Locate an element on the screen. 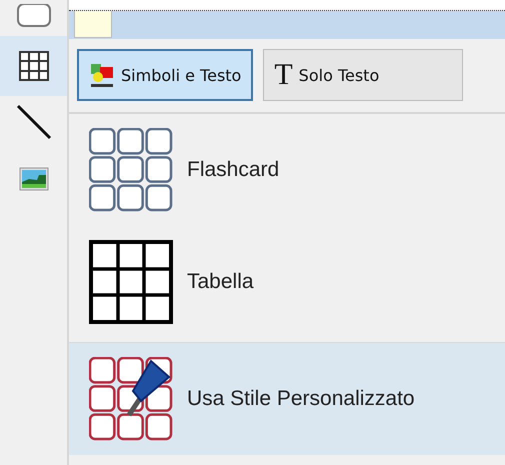 The height and width of the screenshot is (465, 505). line-icon is located at coordinates (34, 122).